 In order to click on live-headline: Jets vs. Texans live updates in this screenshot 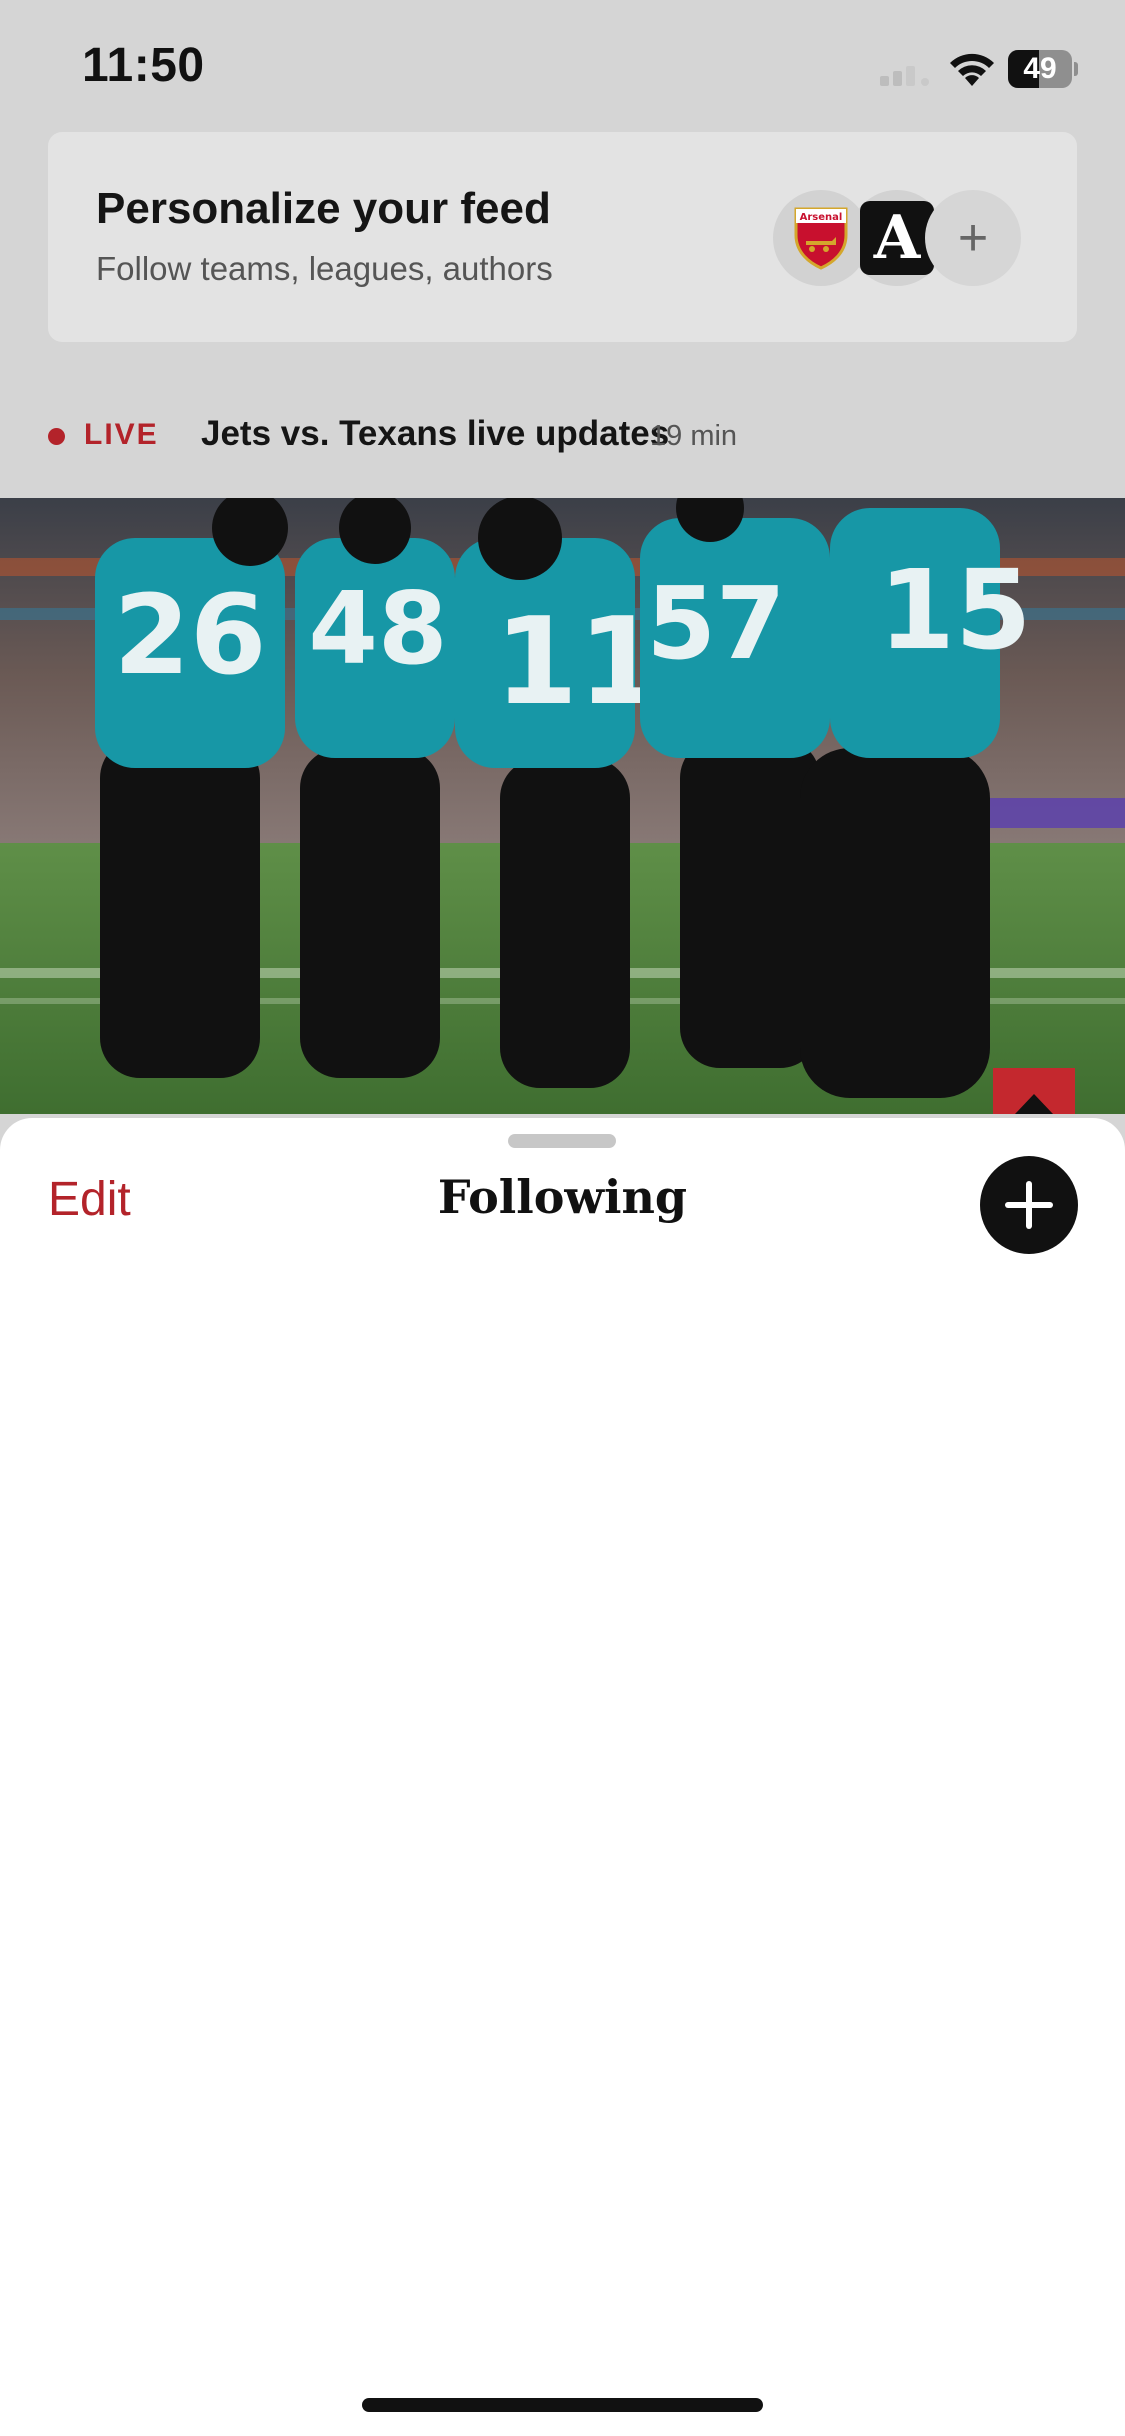, I will do `click(435, 433)`.